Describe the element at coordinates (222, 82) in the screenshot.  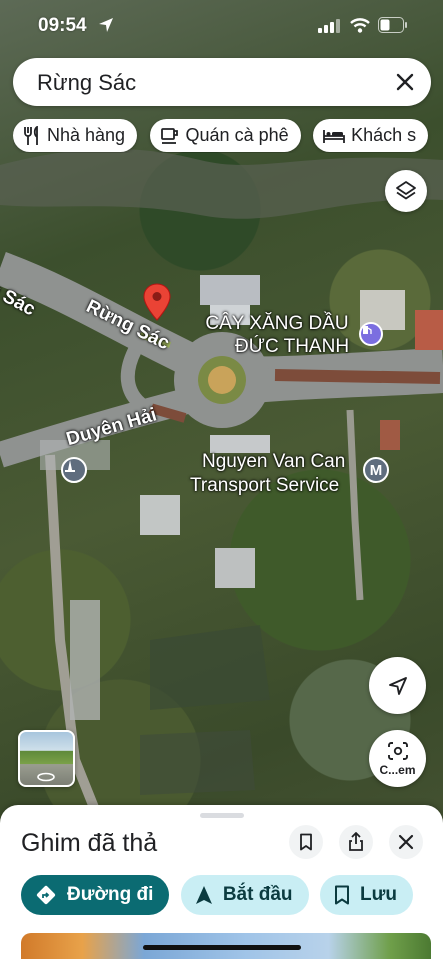
I see `search-bar: Rừng Sác` at that location.